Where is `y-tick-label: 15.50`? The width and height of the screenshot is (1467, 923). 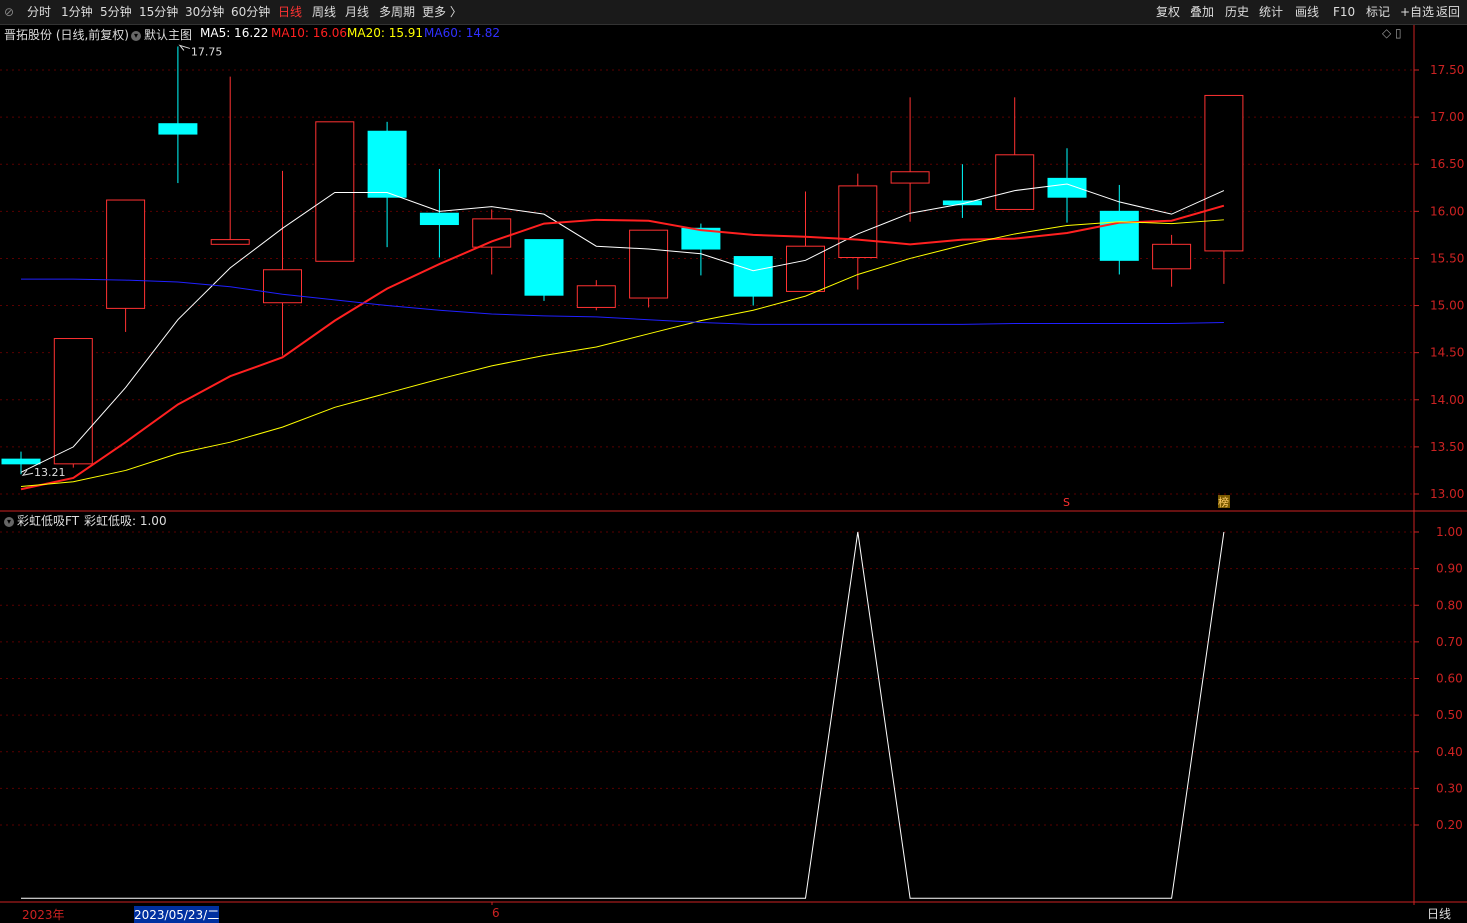
y-tick-label: 15.50 is located at coordinates (1447, 258).